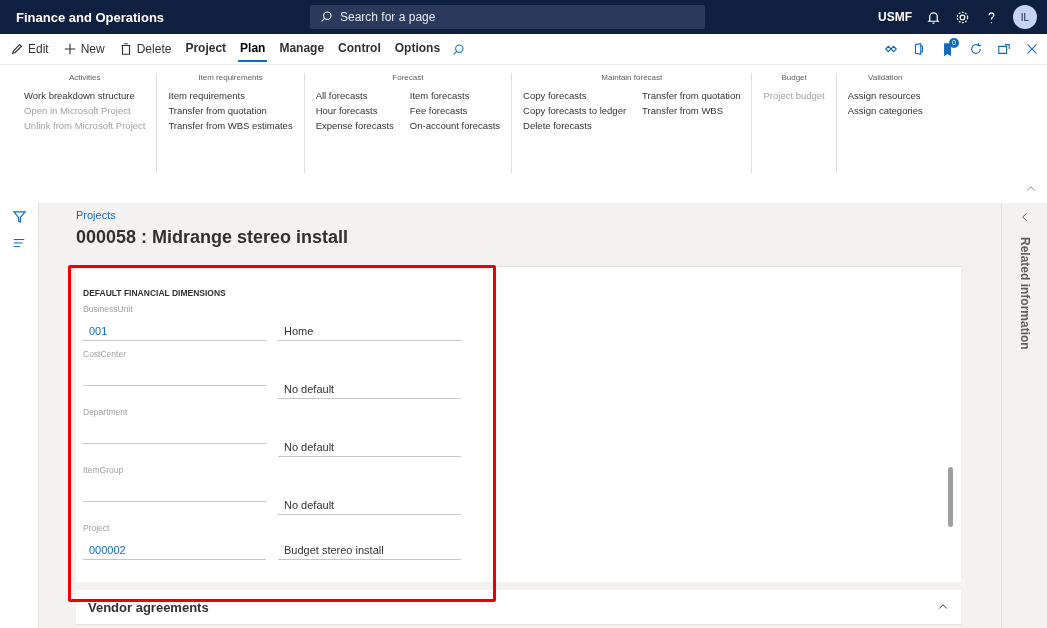 This screenshot has height=628, width=1047. What do you see at coordinates (104, 471) in the screenshot?
I see `field-label: ItemGroup` at bounding box center [104, 471].